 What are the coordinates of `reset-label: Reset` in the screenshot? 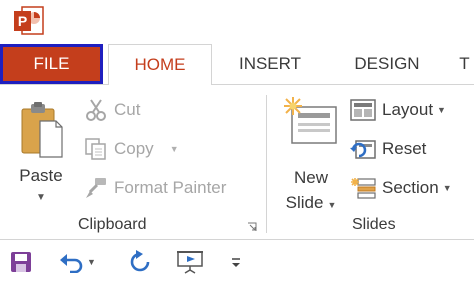 It's located at (404, 148).